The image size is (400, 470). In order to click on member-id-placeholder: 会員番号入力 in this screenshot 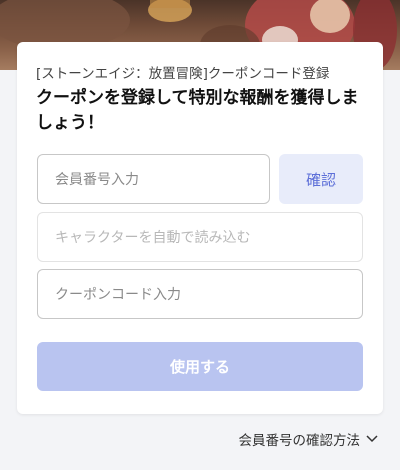, I will do `click(97, 180)`.